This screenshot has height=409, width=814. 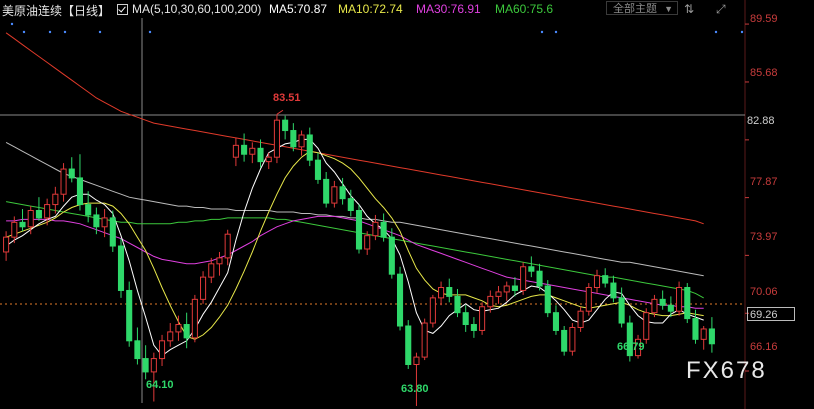 I want to click on ma30-value: MA30:76.91, so click(x=448, y=9).